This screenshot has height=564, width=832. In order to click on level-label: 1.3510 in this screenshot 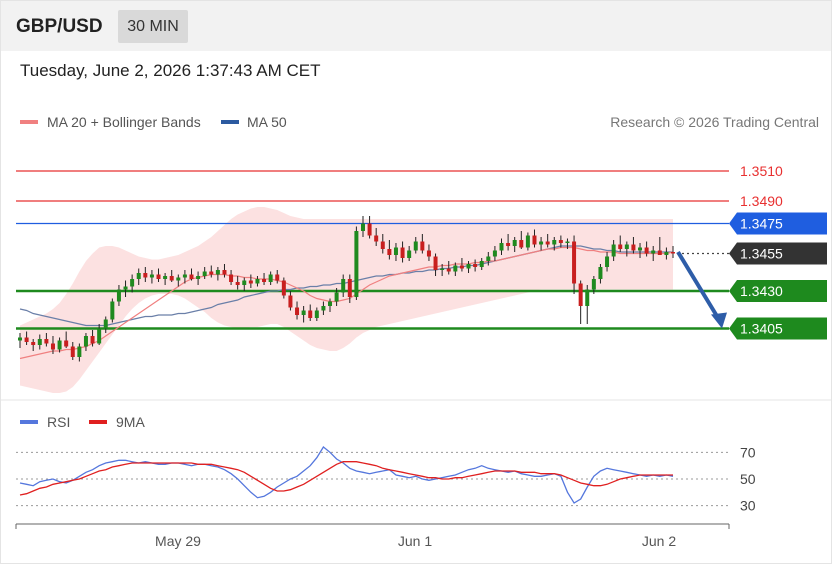, I will do `click(761, 171)`.